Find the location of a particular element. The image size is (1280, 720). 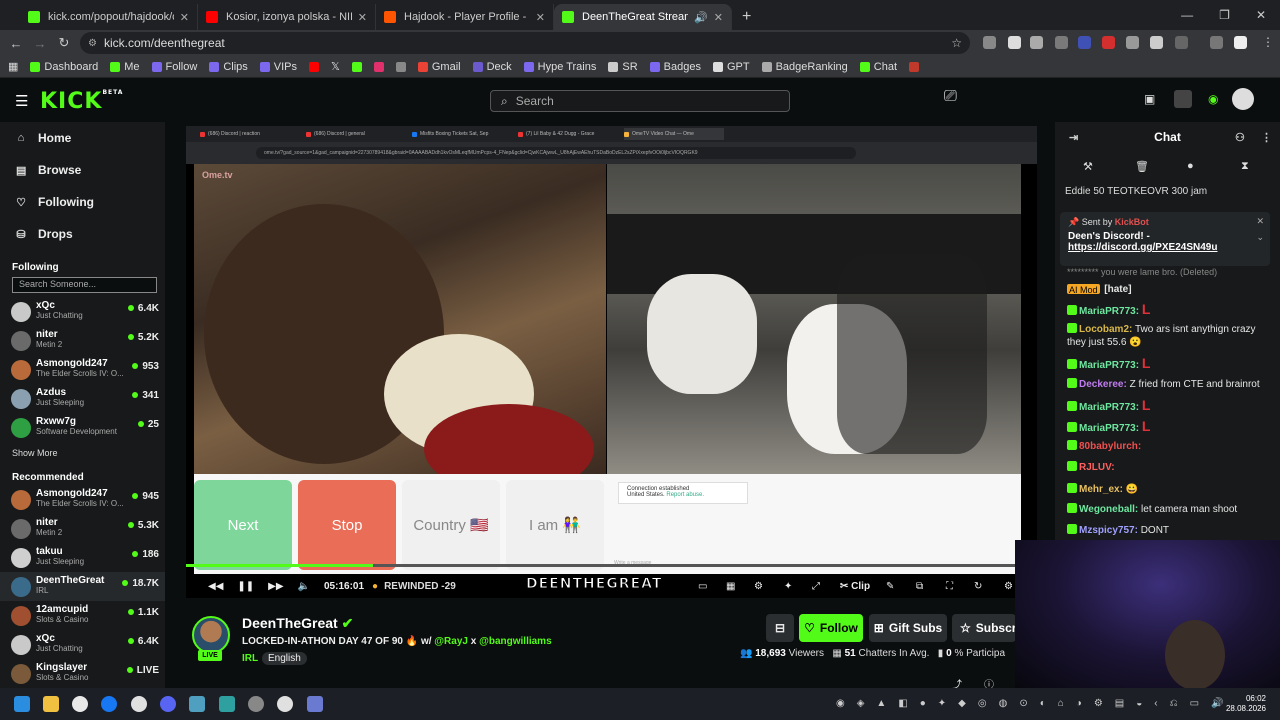

bookmark-deck: Deck is located at coordinates (492, 67).